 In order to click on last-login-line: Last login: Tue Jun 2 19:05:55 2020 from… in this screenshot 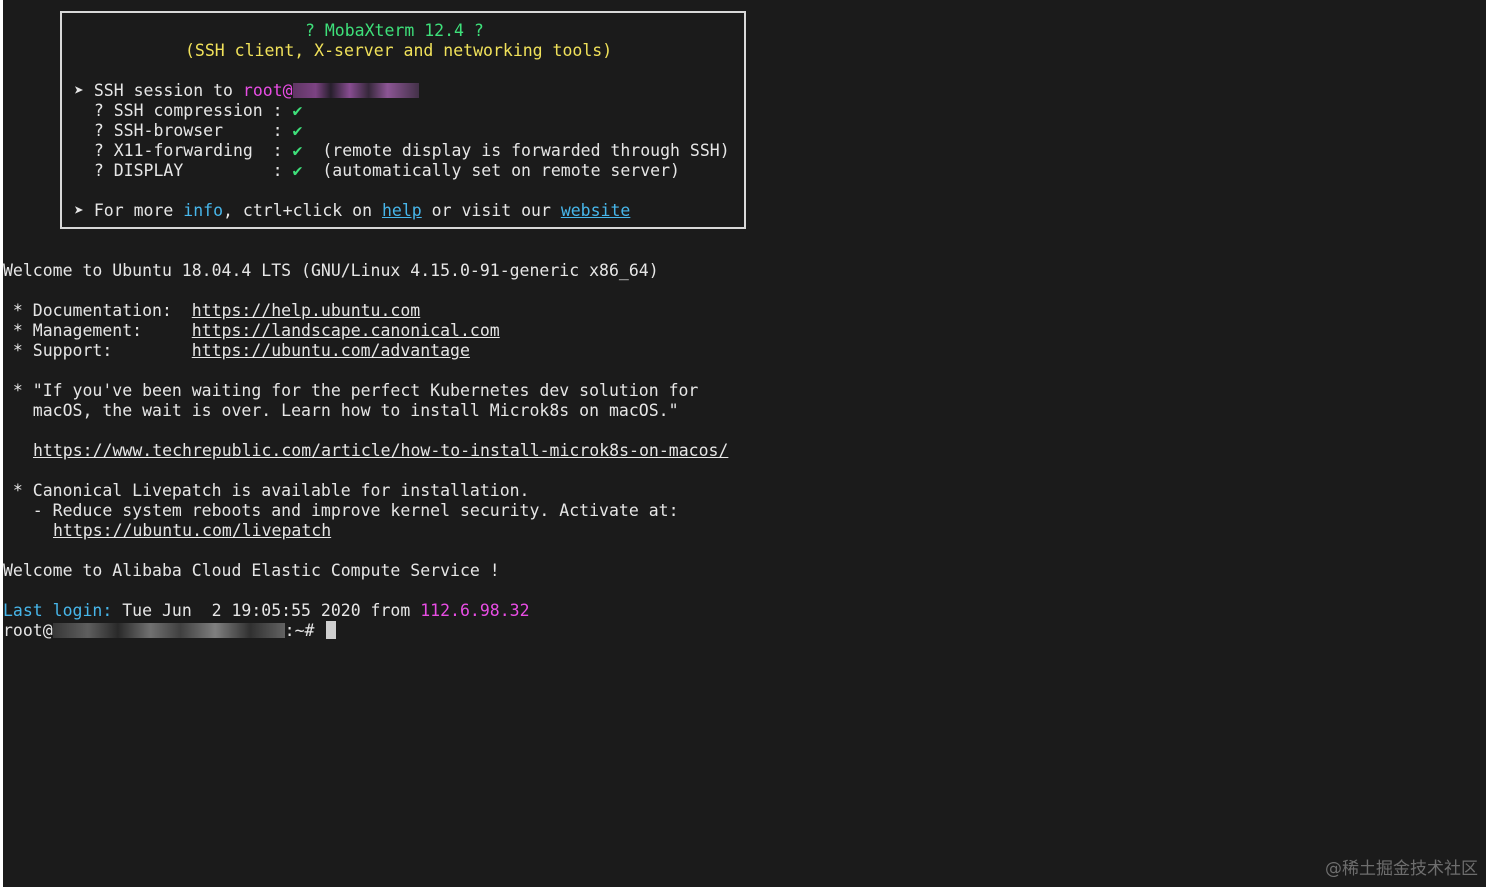, I will do `click(266, 610)`.